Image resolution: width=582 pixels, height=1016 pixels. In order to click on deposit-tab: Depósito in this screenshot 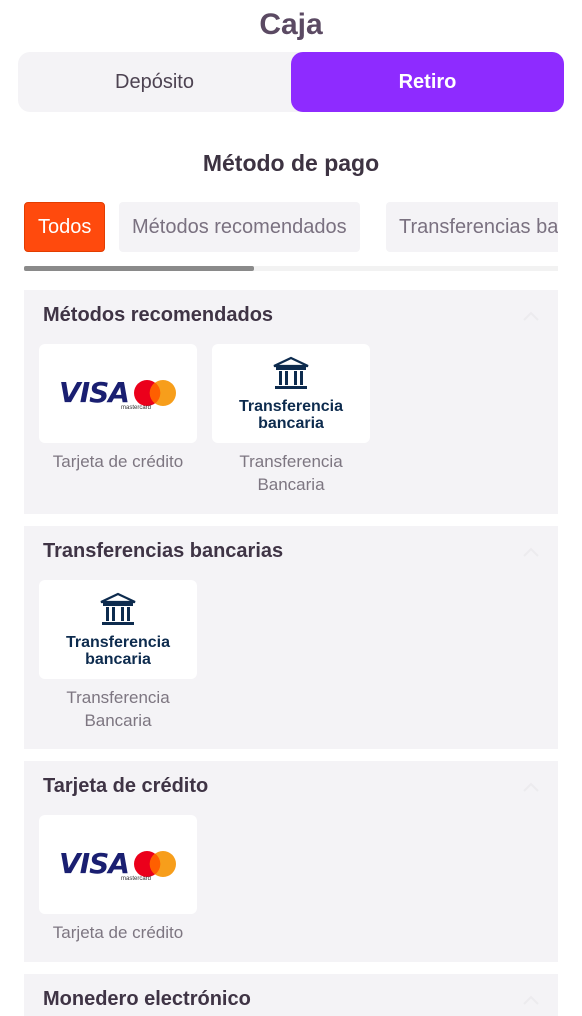, I will do `click(154, 82)`.